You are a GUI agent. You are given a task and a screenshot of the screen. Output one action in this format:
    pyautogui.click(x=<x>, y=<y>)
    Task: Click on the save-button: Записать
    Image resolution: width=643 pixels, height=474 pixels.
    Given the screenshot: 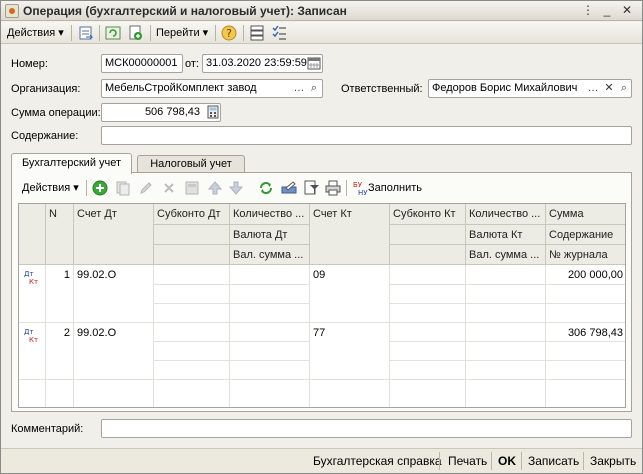 What is the action you would take?
    pyautogui.click(x=553, y=461)
    